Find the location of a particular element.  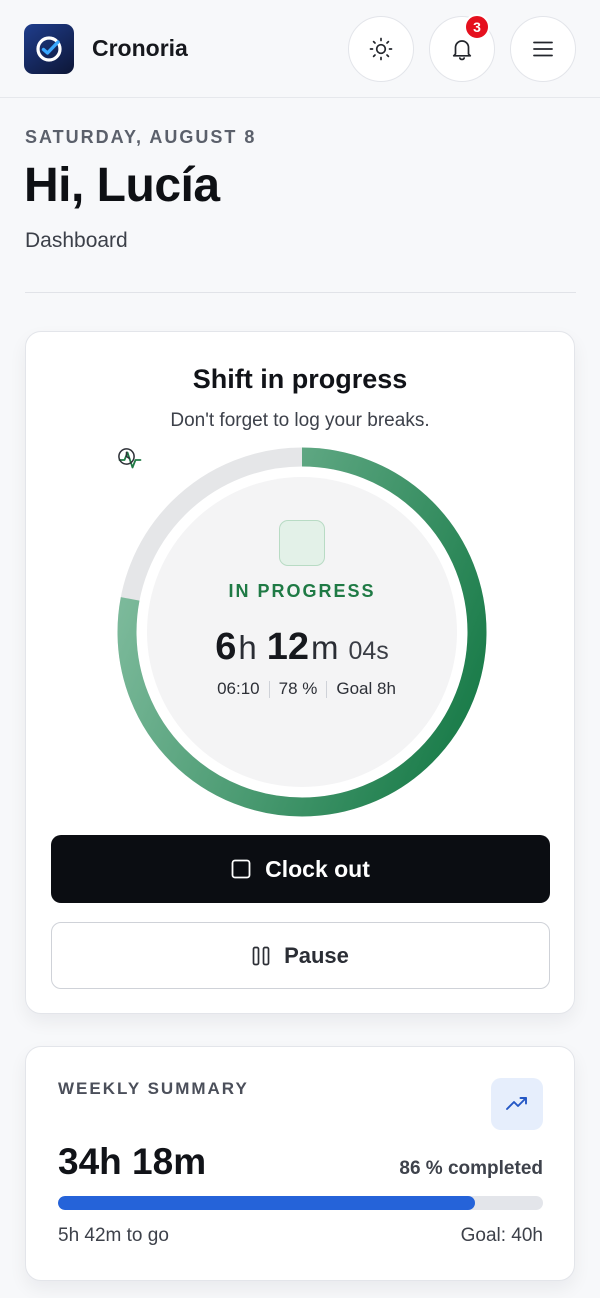

app-logo is located at coordinates (49, 48).